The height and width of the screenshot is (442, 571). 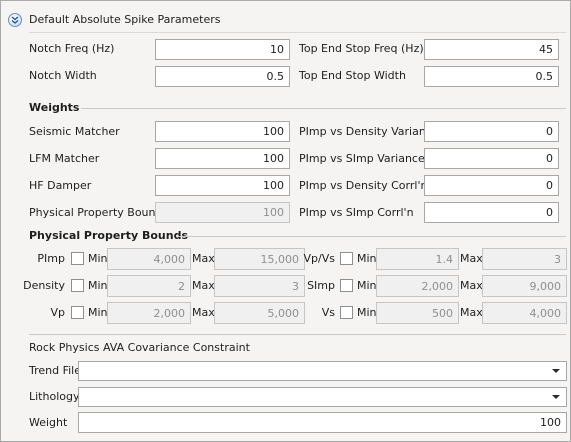 What do you see at coordinates (222, 131) in the screenshot?
I see `seismic-matcher-input: 100` at bounding box center [222, 131].